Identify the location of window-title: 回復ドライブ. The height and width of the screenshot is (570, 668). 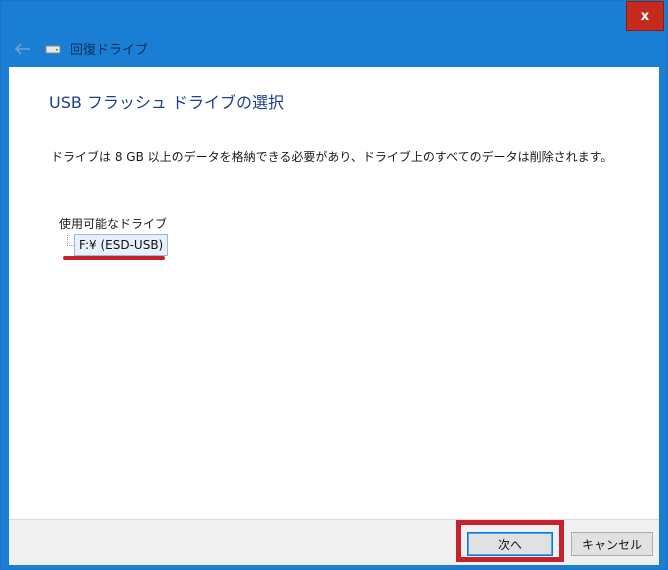
(109, 50).